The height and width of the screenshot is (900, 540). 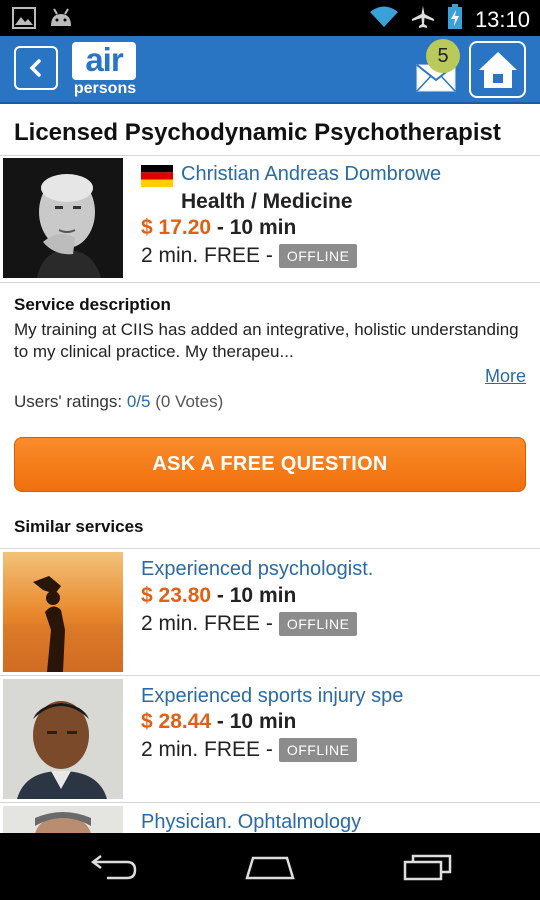 I want to click on ratings-votes: (0 Votes), so click(x=189, y=401).